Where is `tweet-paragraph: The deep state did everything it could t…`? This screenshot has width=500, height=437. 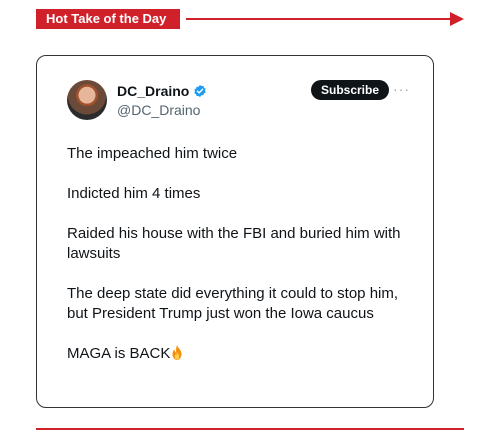 tweet-paragraph: The deep state did everything it could t… is located at coordinates (233, 303).